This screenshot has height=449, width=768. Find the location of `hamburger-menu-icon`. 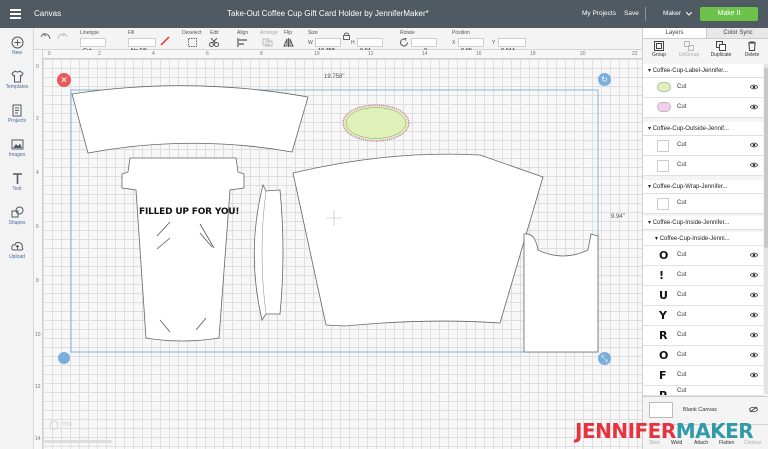

hamburger-menu-icon is located at coordinates (15, 14).